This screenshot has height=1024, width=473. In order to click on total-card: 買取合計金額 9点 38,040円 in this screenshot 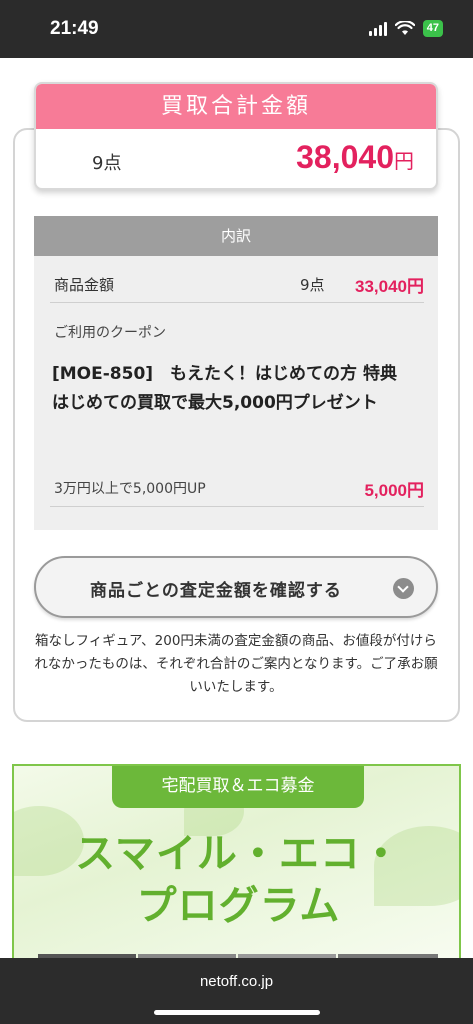, I will do `click(236, 136)`.